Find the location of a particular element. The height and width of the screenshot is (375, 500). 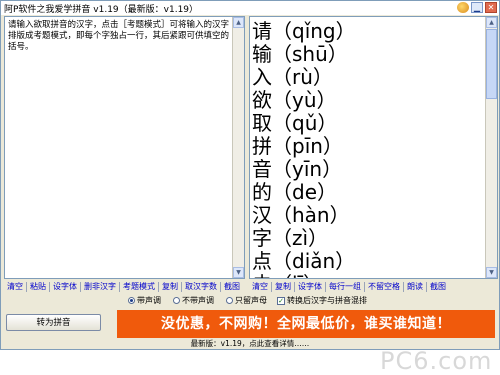

left-toolbar: 清空 粘贴 设字体 删非汉字 考题模式 复制 取汉字数 截图 is located at coordinates (123, 286).